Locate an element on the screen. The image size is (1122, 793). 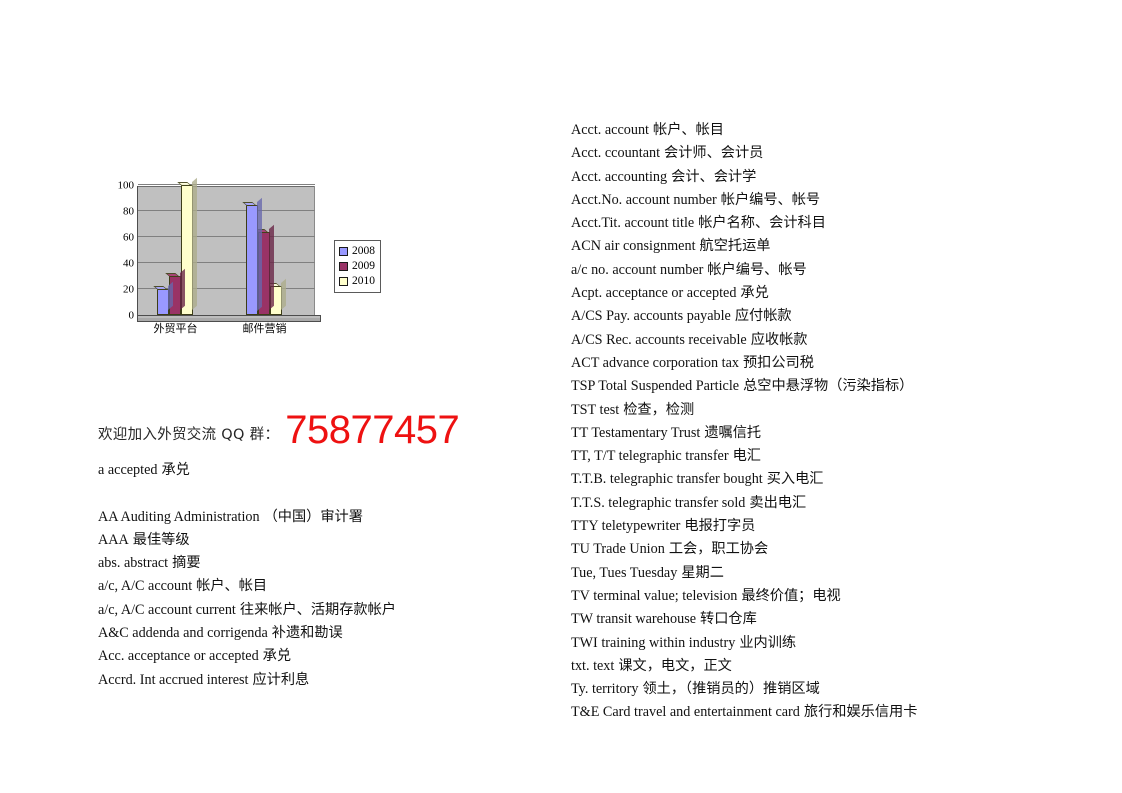
right-glossary-entry: Acct. account 帐户、帐目 is located at coordinates (744, 130).